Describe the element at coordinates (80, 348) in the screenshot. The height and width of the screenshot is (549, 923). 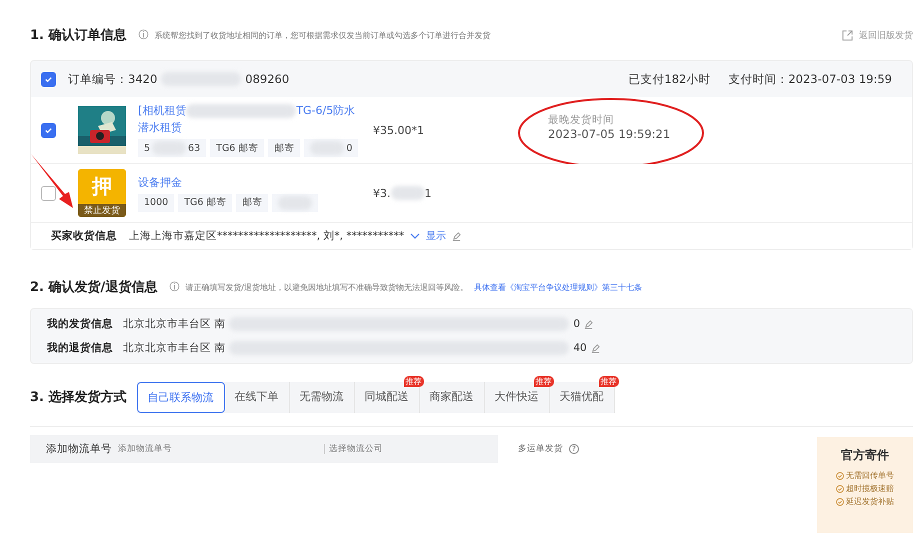
I see `field-label: 我的退货信息` at that location.